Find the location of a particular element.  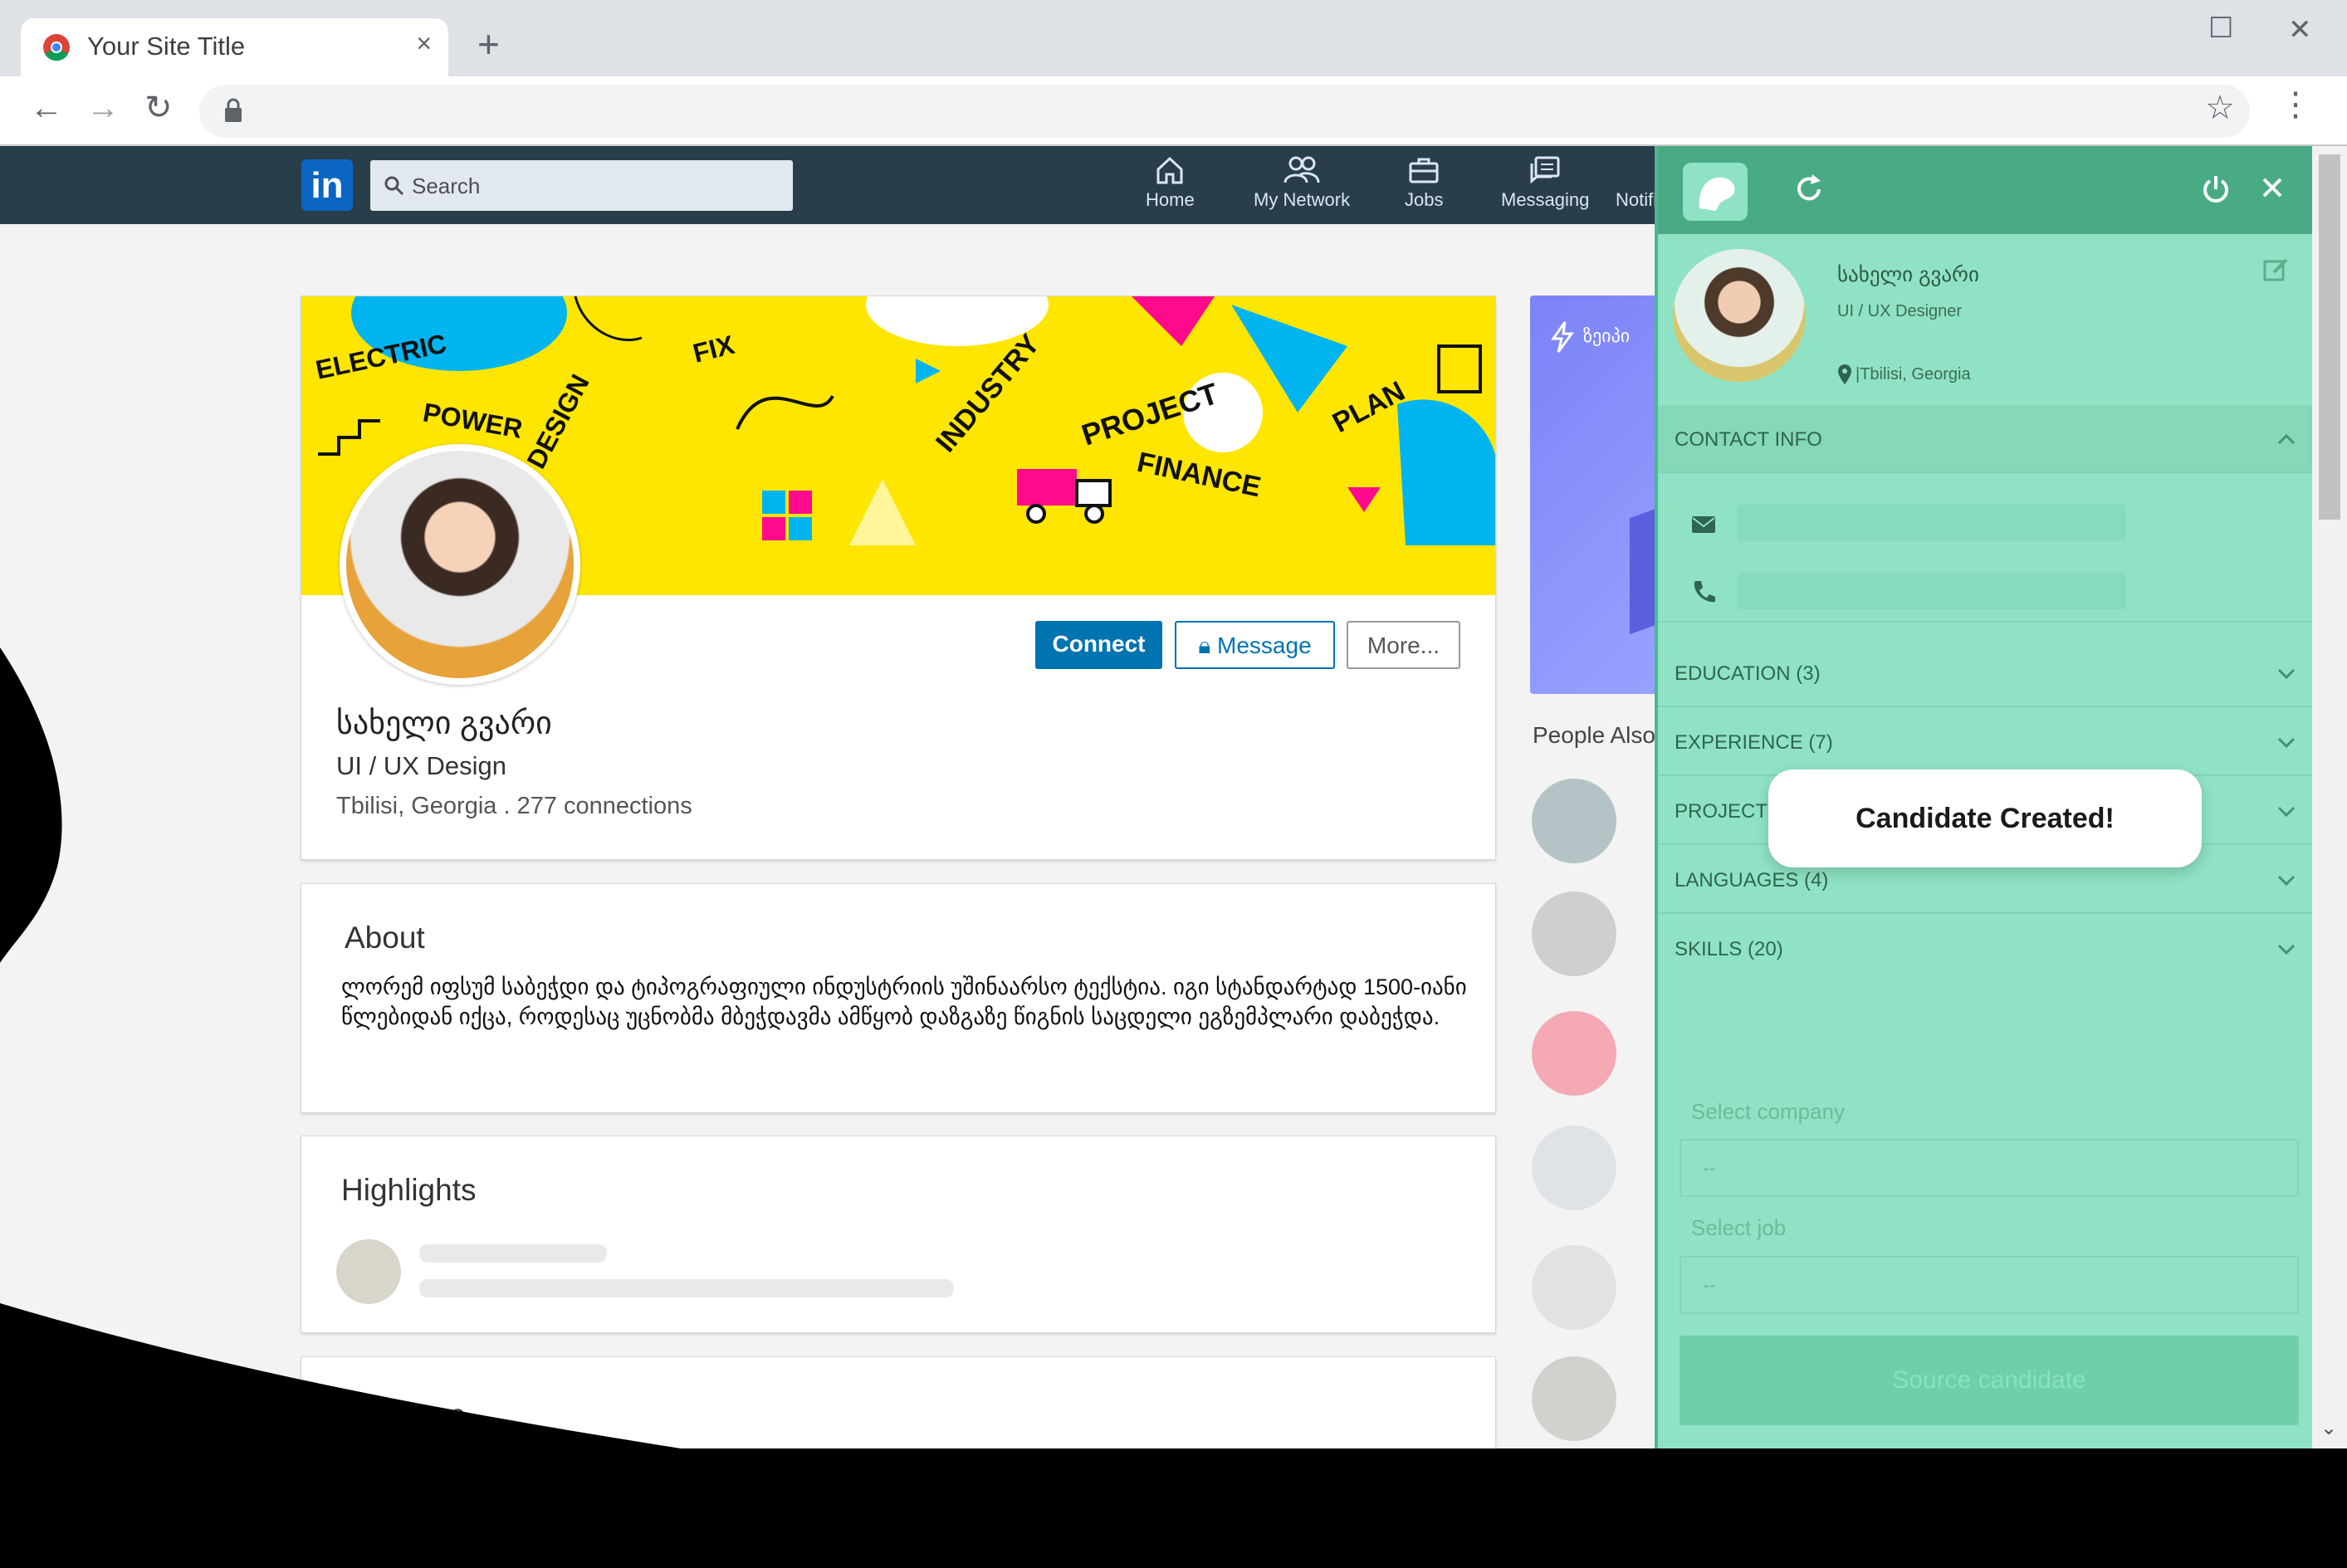

chevron-up-icon is located at coordinates (2286, 439).